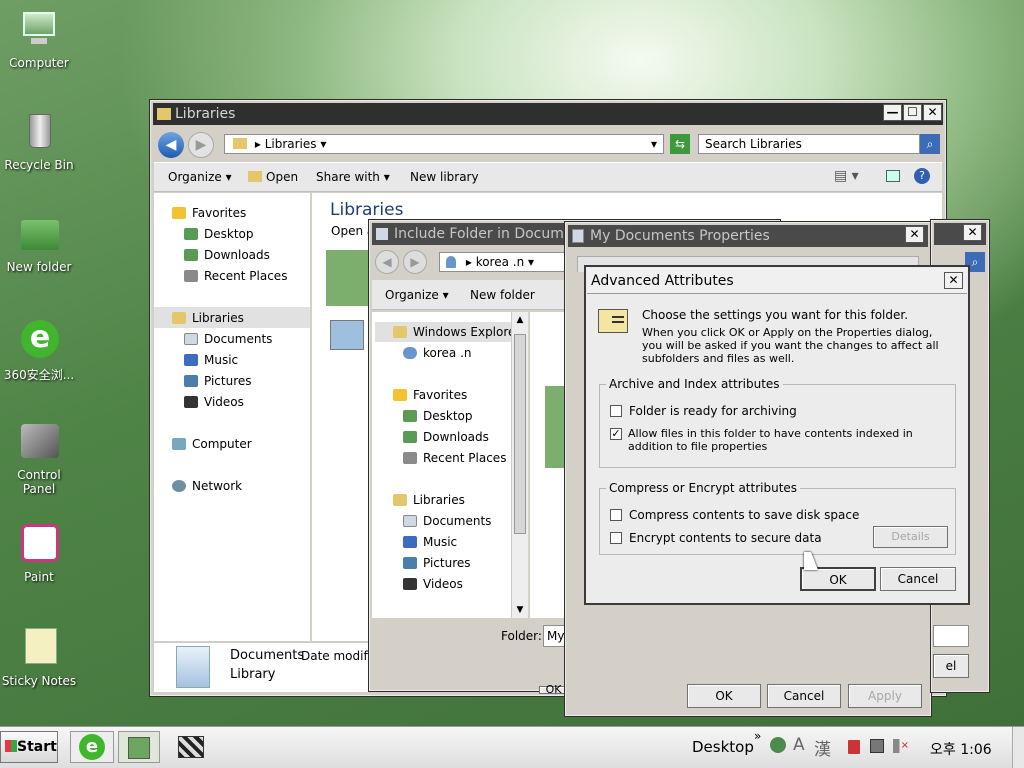  What do you see at coordinates (29, 747) in the screenshot?
I see `start-button: Start` at bounding box center [29, 747].